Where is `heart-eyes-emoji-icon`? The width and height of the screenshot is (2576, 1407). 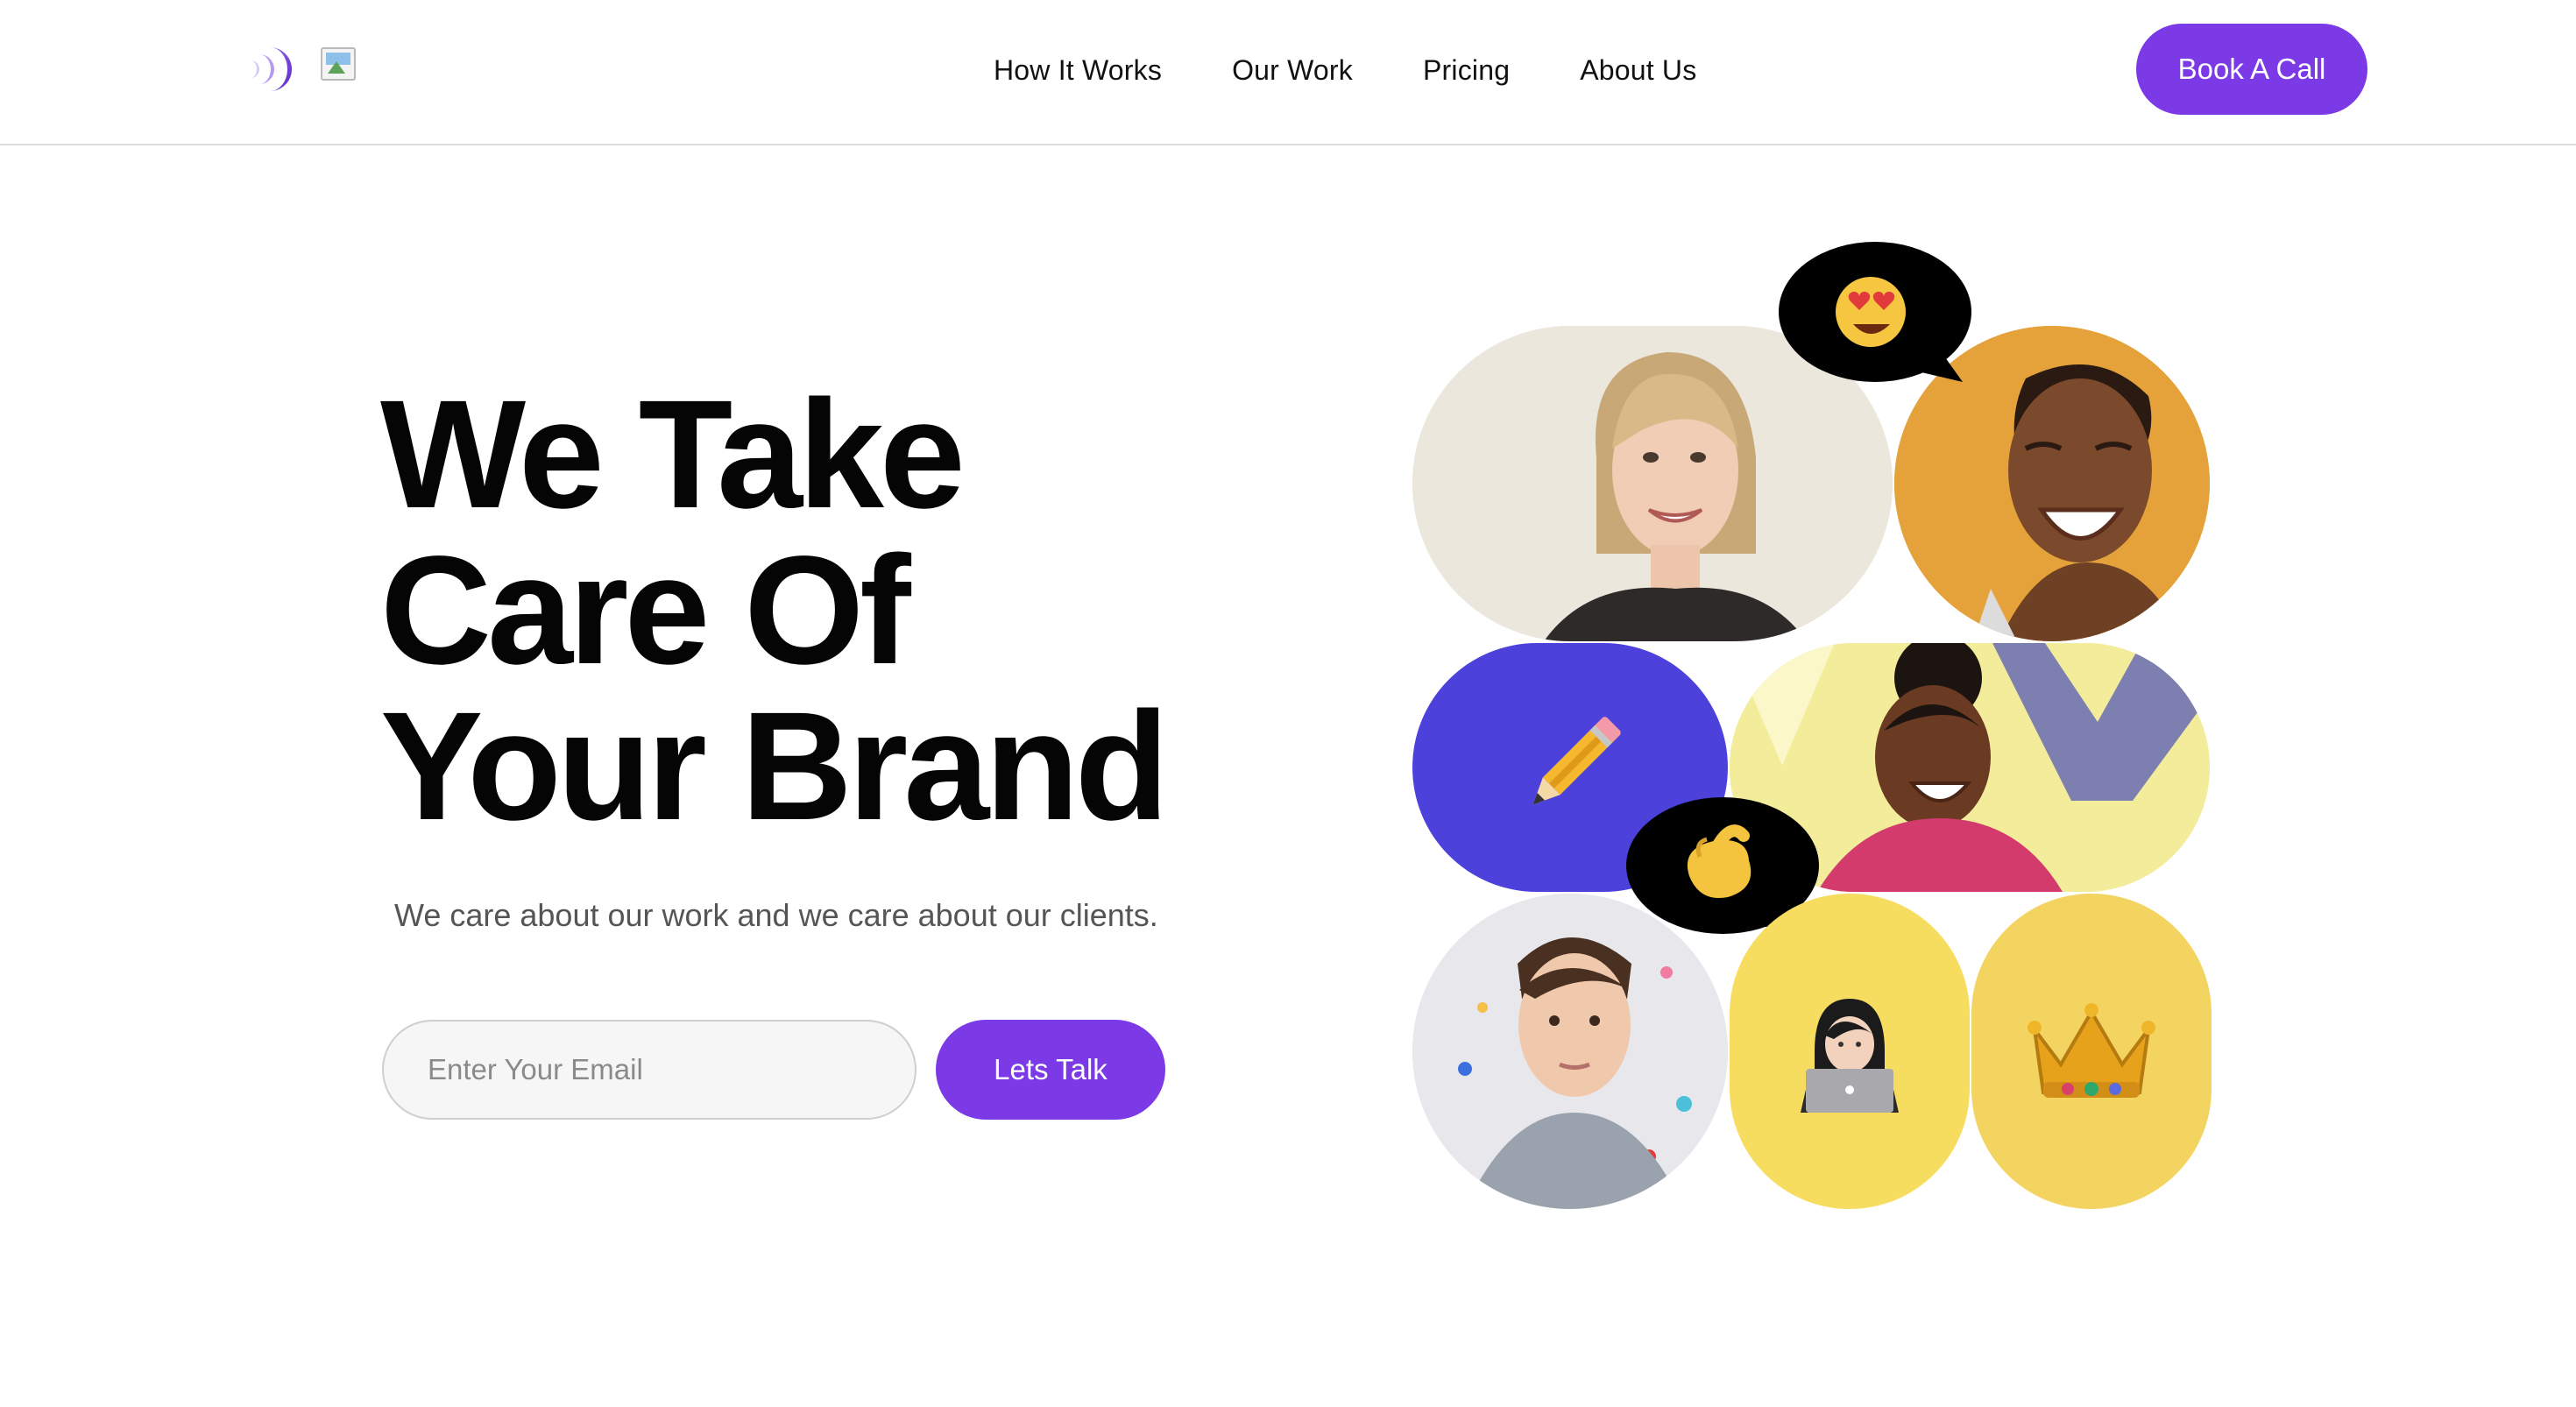
heart-eyes-emoji-icon is located at coordinates (1875, 312).